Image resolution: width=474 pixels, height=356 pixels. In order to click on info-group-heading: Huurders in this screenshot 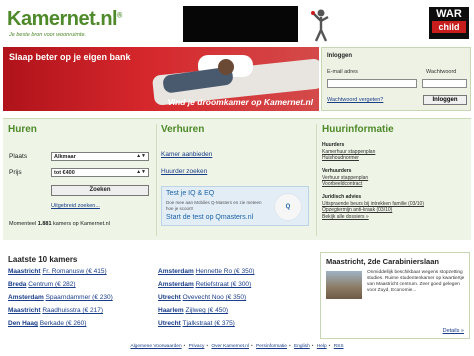, I will do `click(333, 145)`.